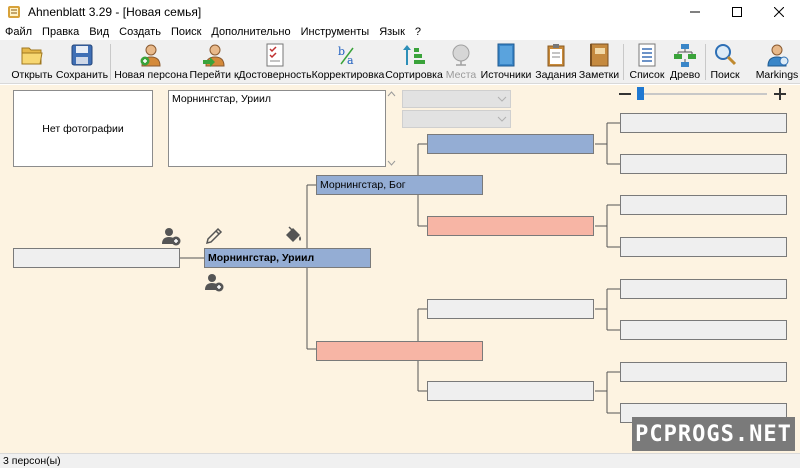  What do you see at coordinates (293, 235) in the screenshot?
I see `color-fill-bucket-icon` at bounding box center [293, 235].